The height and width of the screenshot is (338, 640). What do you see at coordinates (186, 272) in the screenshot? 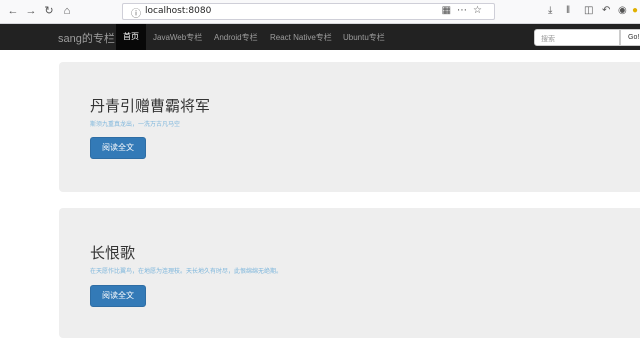
I see `article-excerpt: 在天愿作比翼鸟，在地愿为连理枝。天长地久有时尽，此恨绵绵无绝期。` at bounding box center [186, 272].